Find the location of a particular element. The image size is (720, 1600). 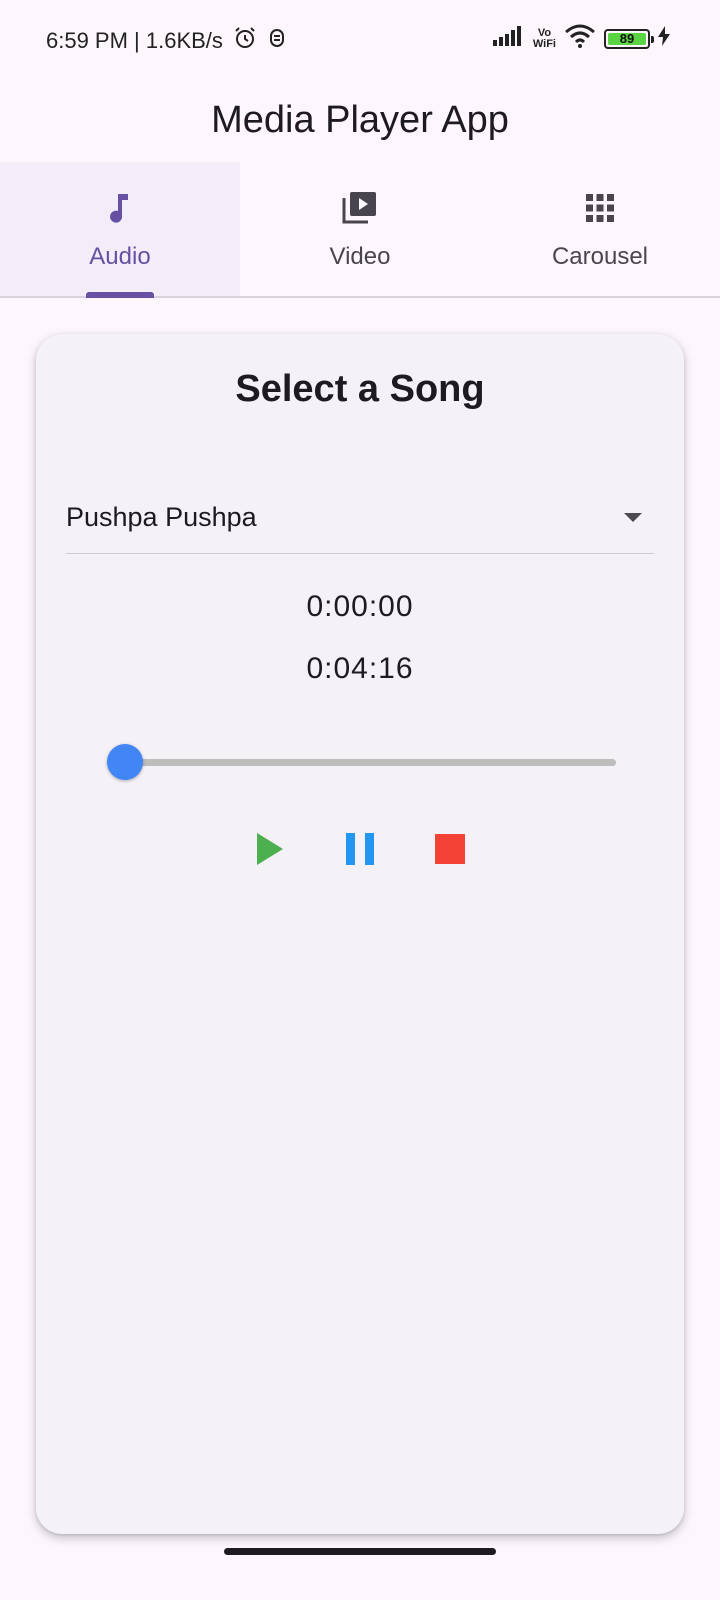

status-left: 6:59 PM | 1.6KB/s is located at coordinates (166, 41).